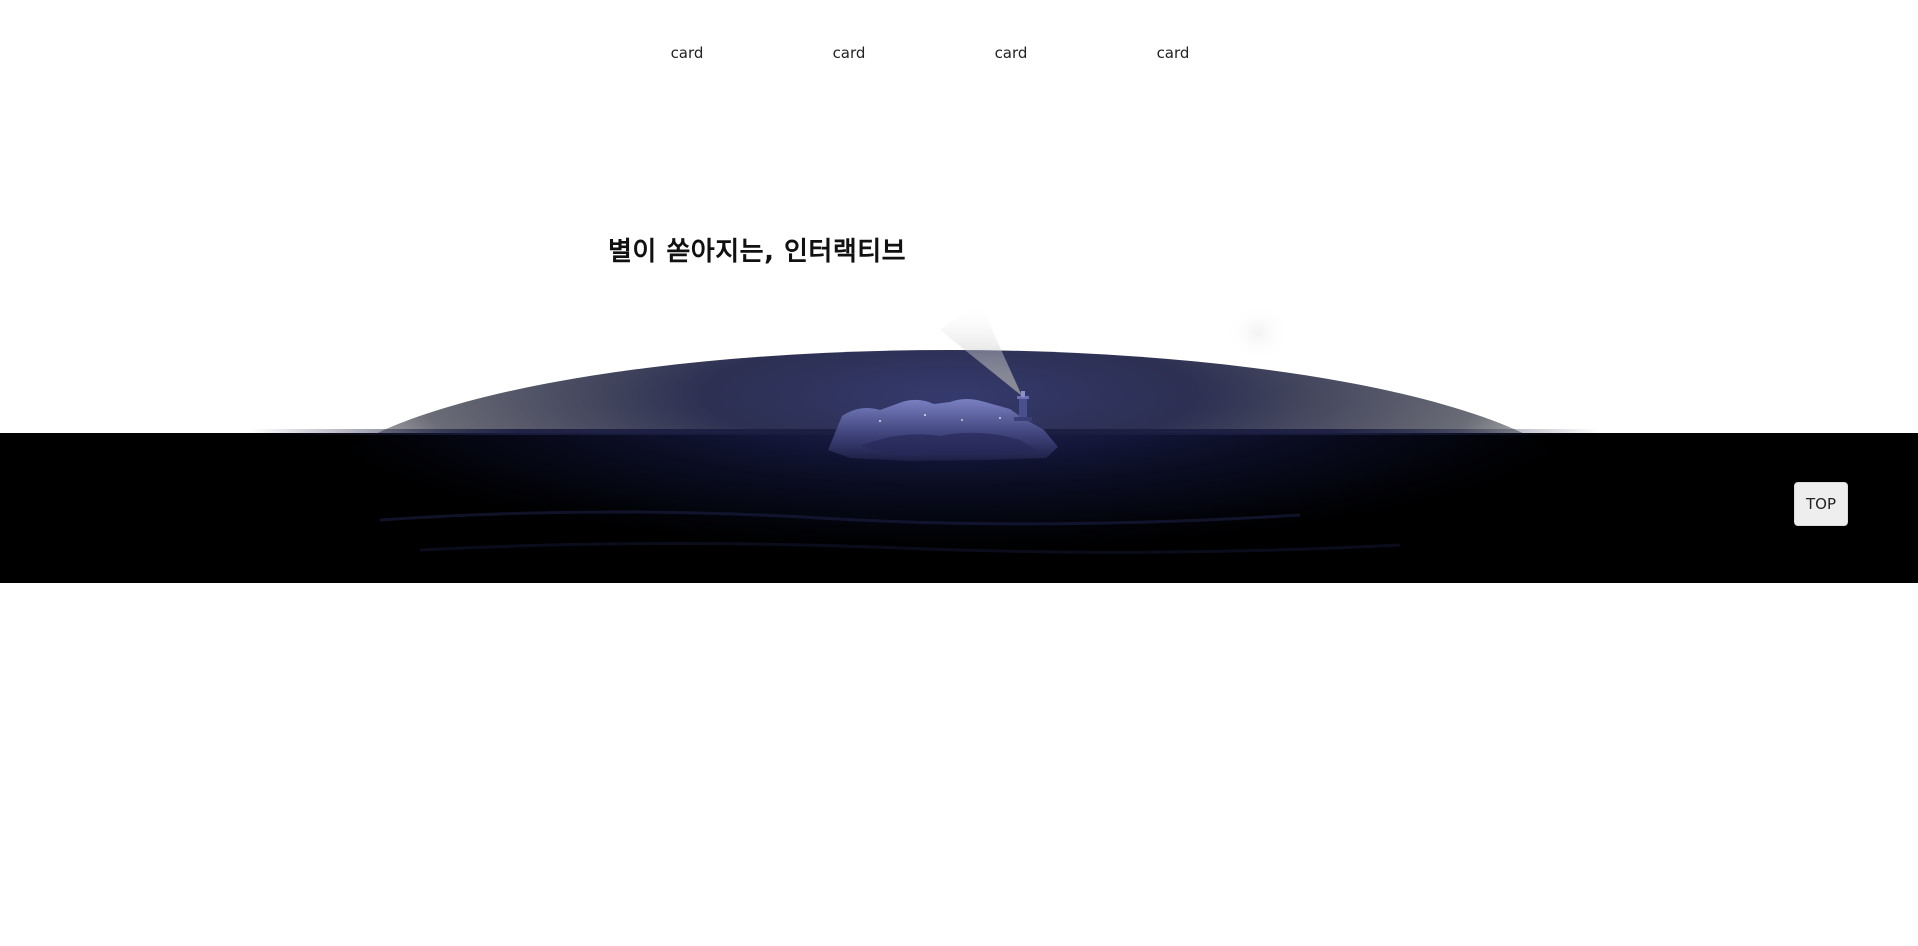  What do you see at coordinates (1011, 53) in the screenshot?
I see `nav-card-3: card` at bounding box center [1011, 53].